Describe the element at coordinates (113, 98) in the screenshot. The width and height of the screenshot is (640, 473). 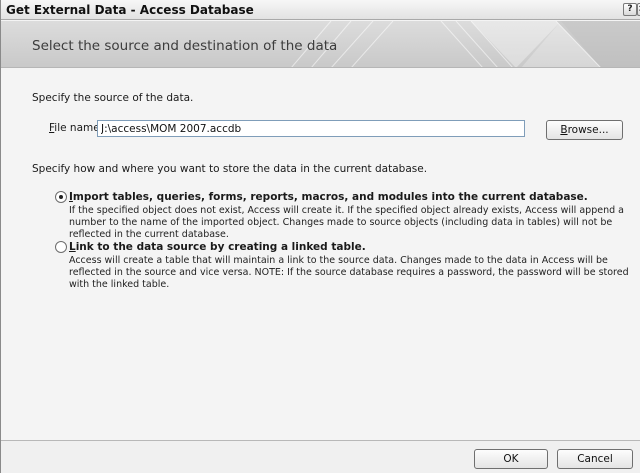
I see `source-heading: Specify the source of the data.` at that location.